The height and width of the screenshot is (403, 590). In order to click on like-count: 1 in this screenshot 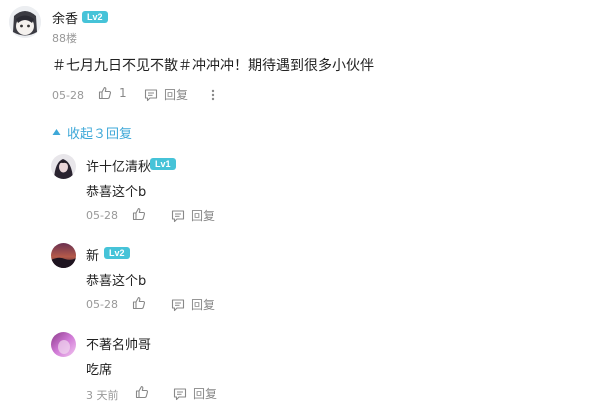, I will do `click(123, 93)`.